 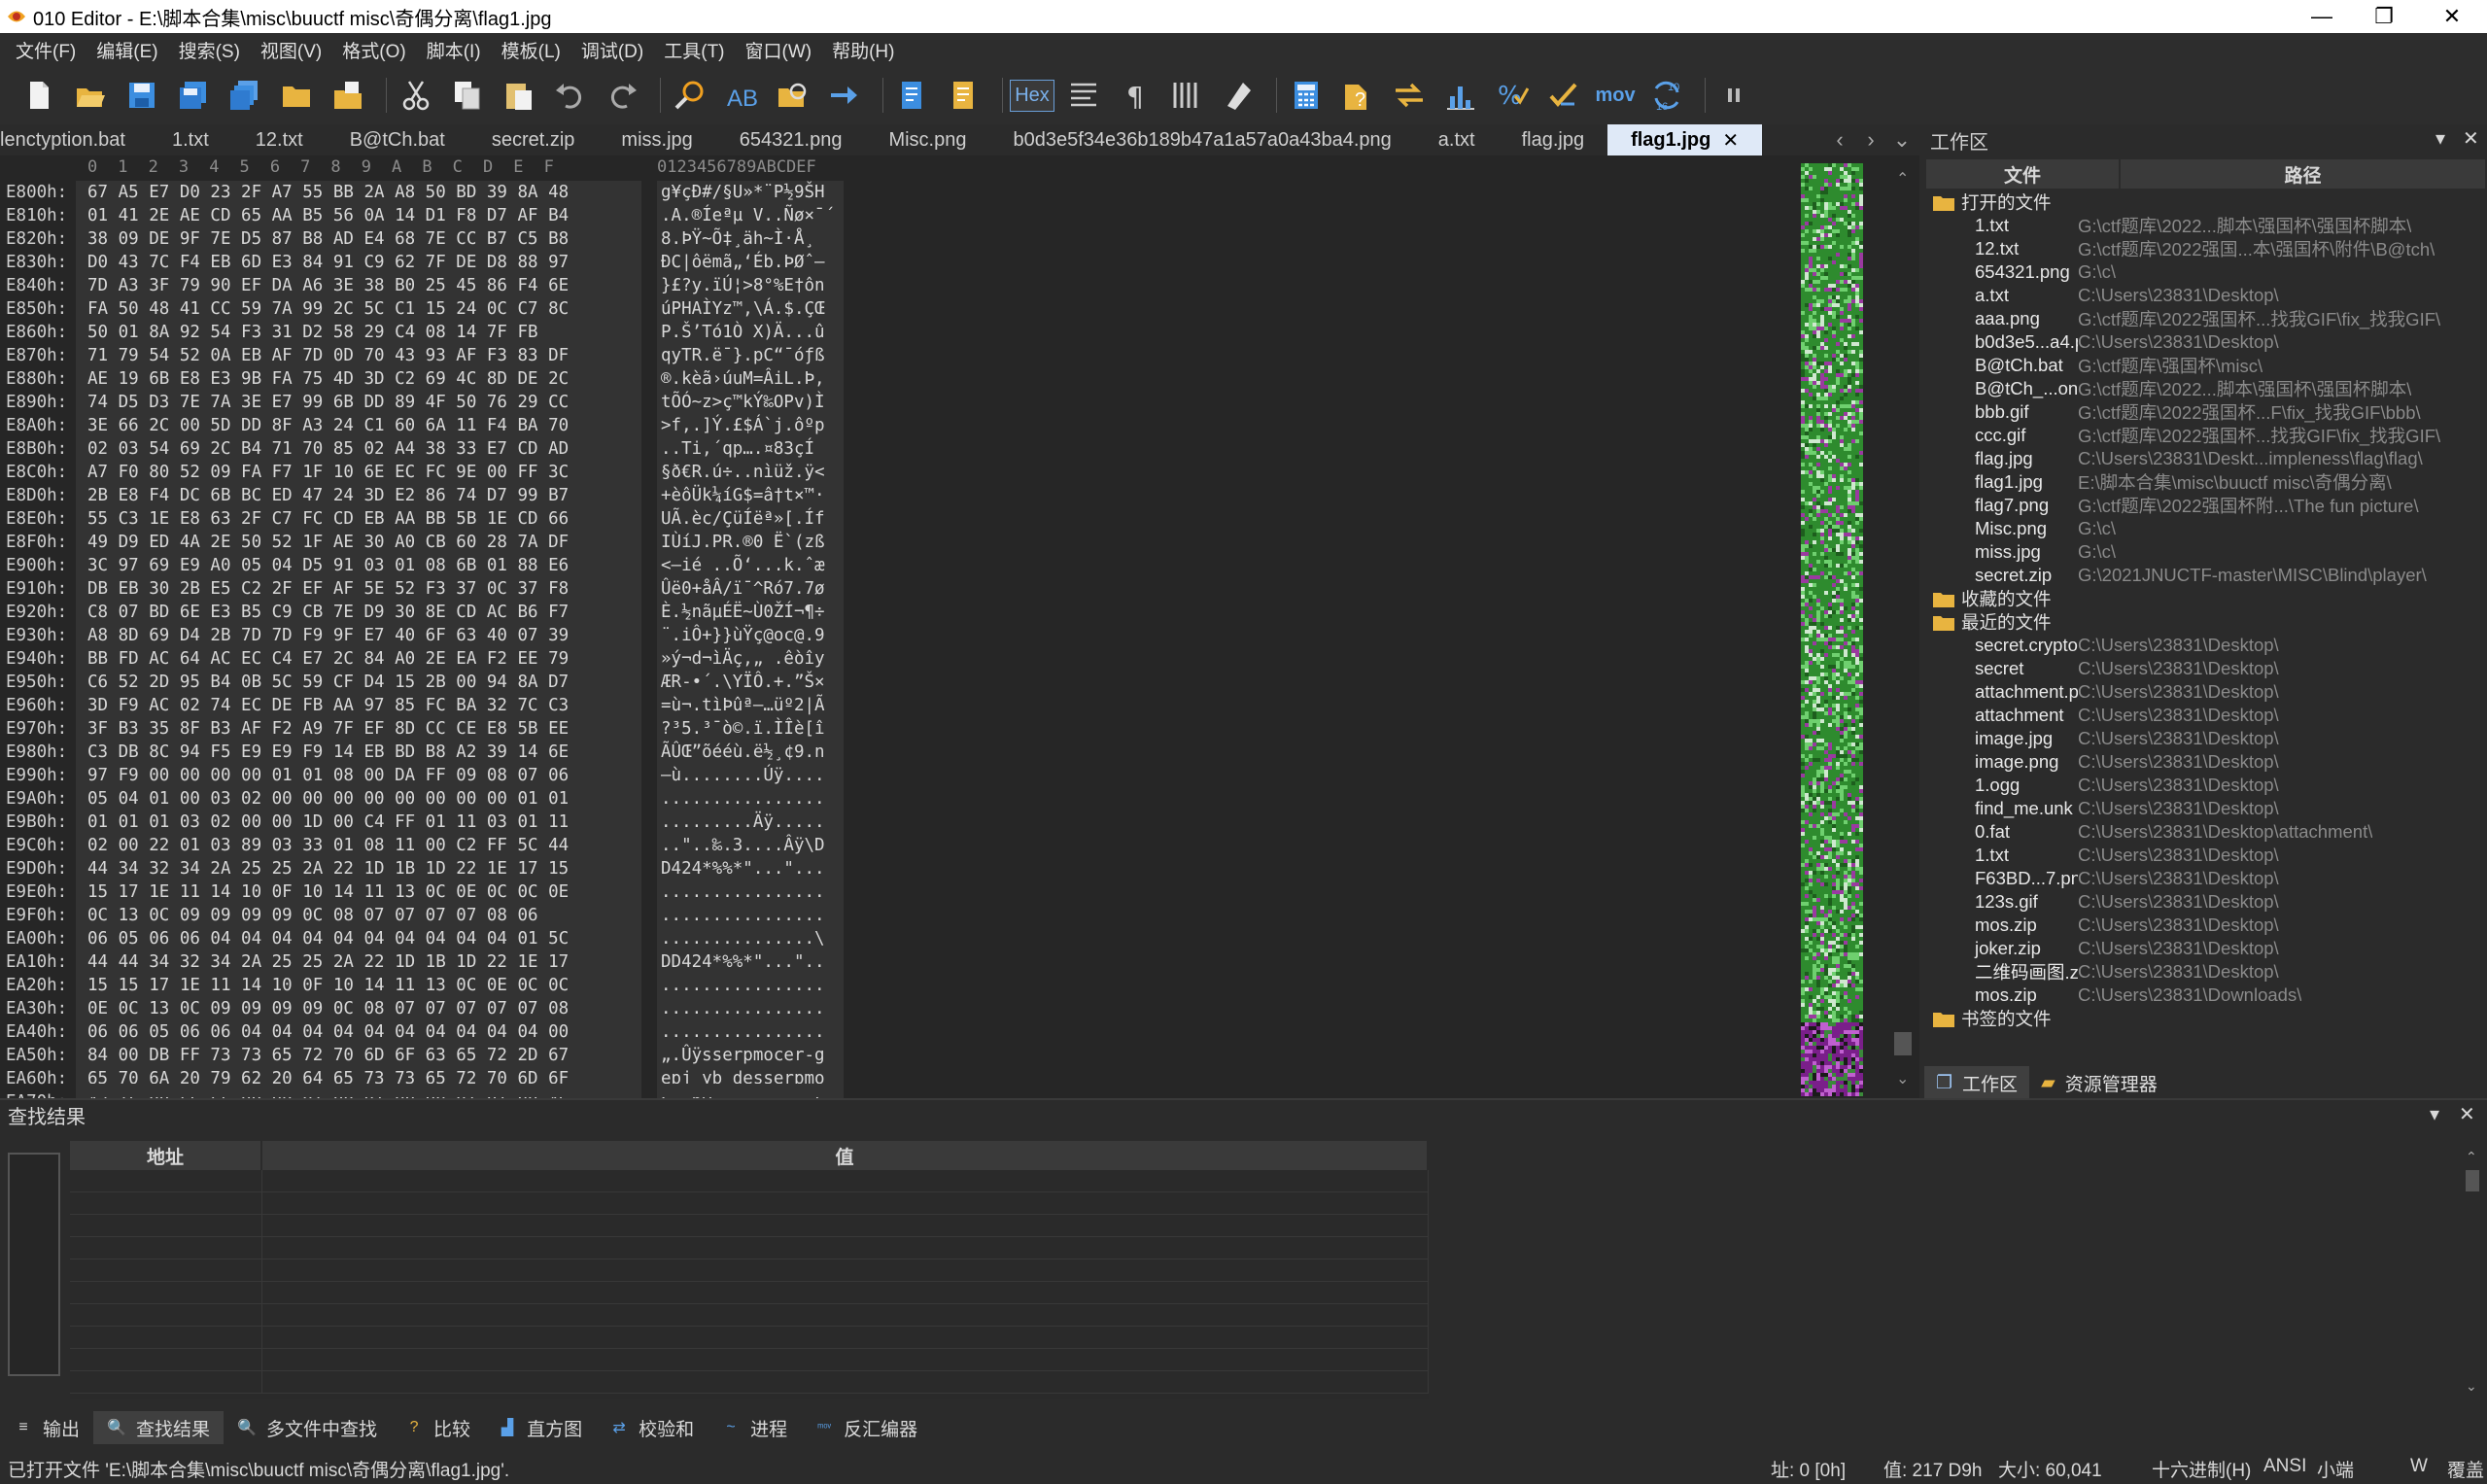 What do you see at coordinates (750, 332) in the screenshot?
I see `row-text: P.Š’Tó1Ò X)Ä...û` at bounding box center [750, 332].